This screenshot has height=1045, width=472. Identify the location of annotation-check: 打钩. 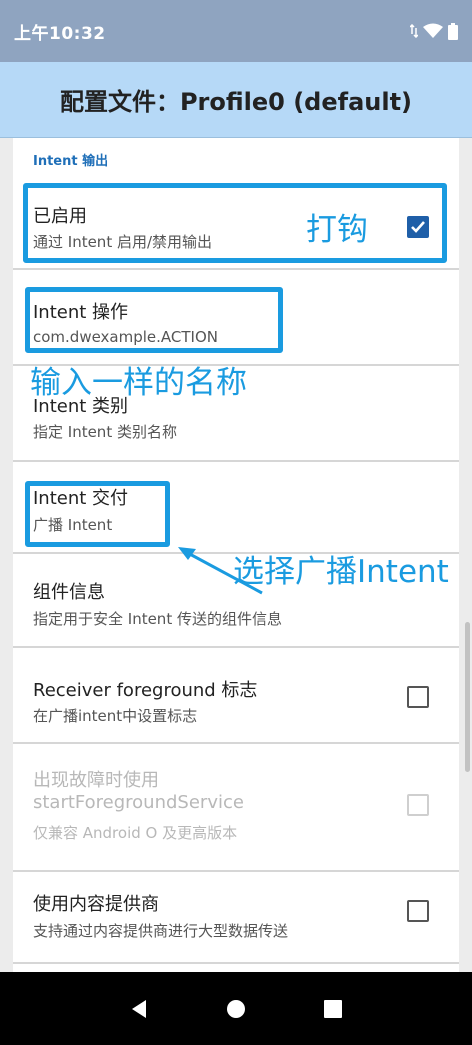
(337, 230).